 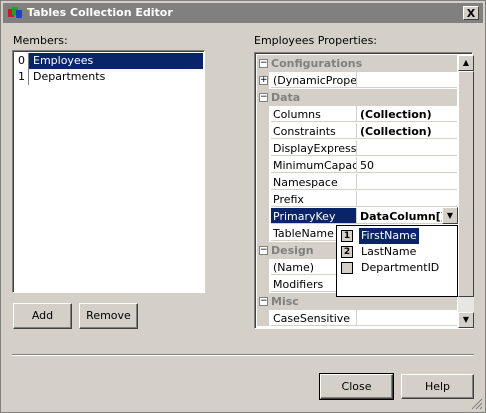 What do you see at coordinates (314, 318) in the screenshot?
I see `property-name: CaseSensitive` at bounding box center [314, 318].